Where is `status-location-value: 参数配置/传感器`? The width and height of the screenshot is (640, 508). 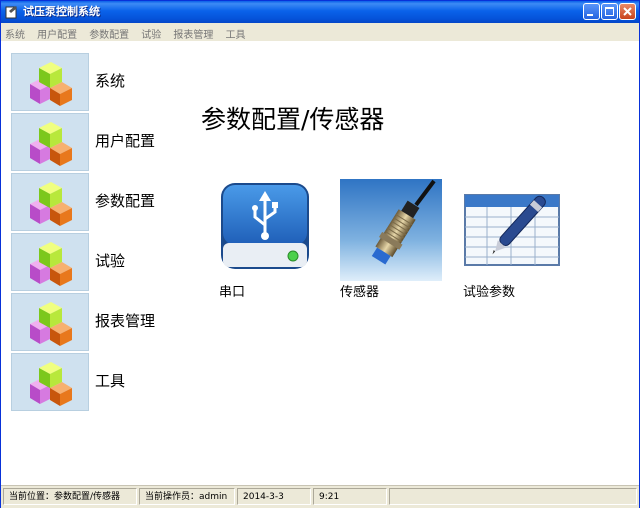
status-location-value: 参数配置/传感器 is located at coordinates (87, 497).